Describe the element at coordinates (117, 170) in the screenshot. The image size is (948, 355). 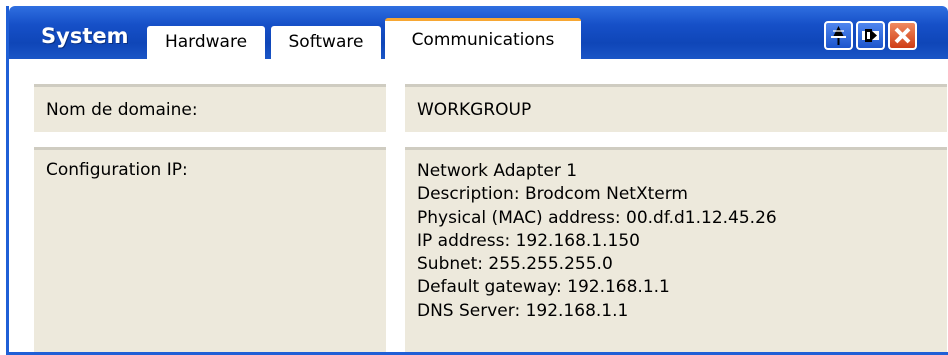
I see `ip-config-label: Configuration IP:` at that location.